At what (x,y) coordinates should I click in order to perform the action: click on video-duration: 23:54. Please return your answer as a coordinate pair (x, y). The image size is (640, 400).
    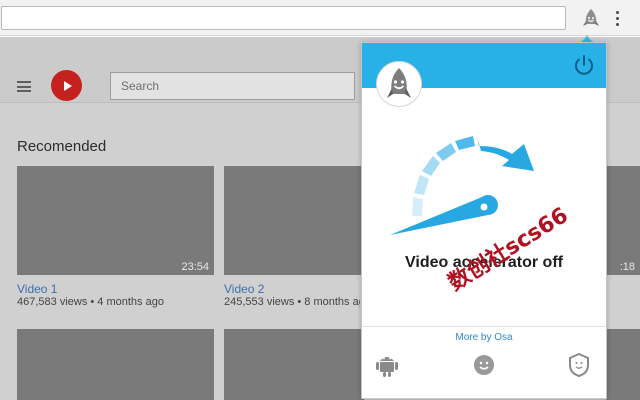
    Looking at the image, I should click on (195, 267).